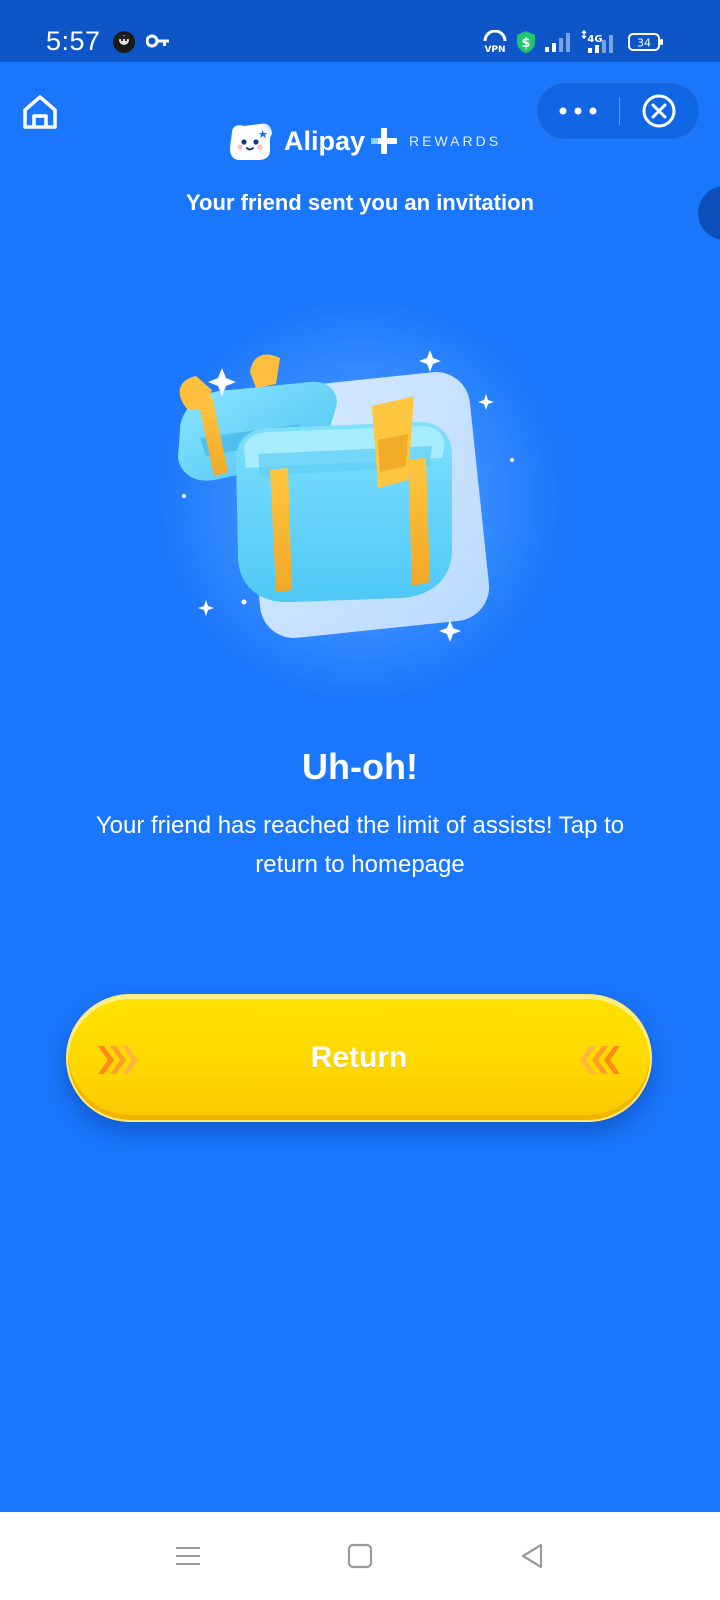  I want to click on signal-4g-icon: 4G, so click(597, 41).